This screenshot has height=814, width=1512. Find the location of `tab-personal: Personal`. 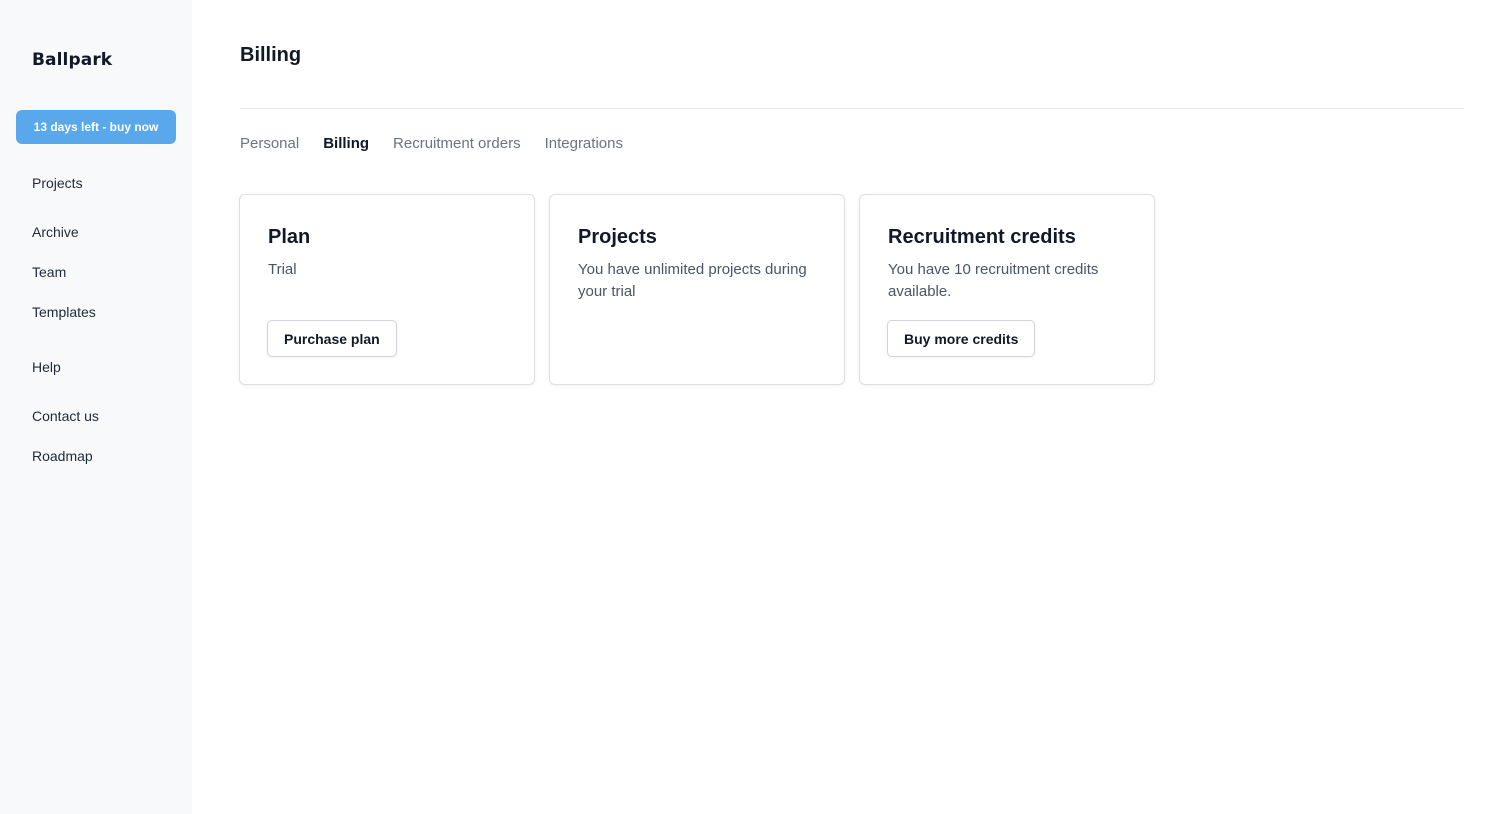

tab-personal: Personal is located at coordinates (269, 144).